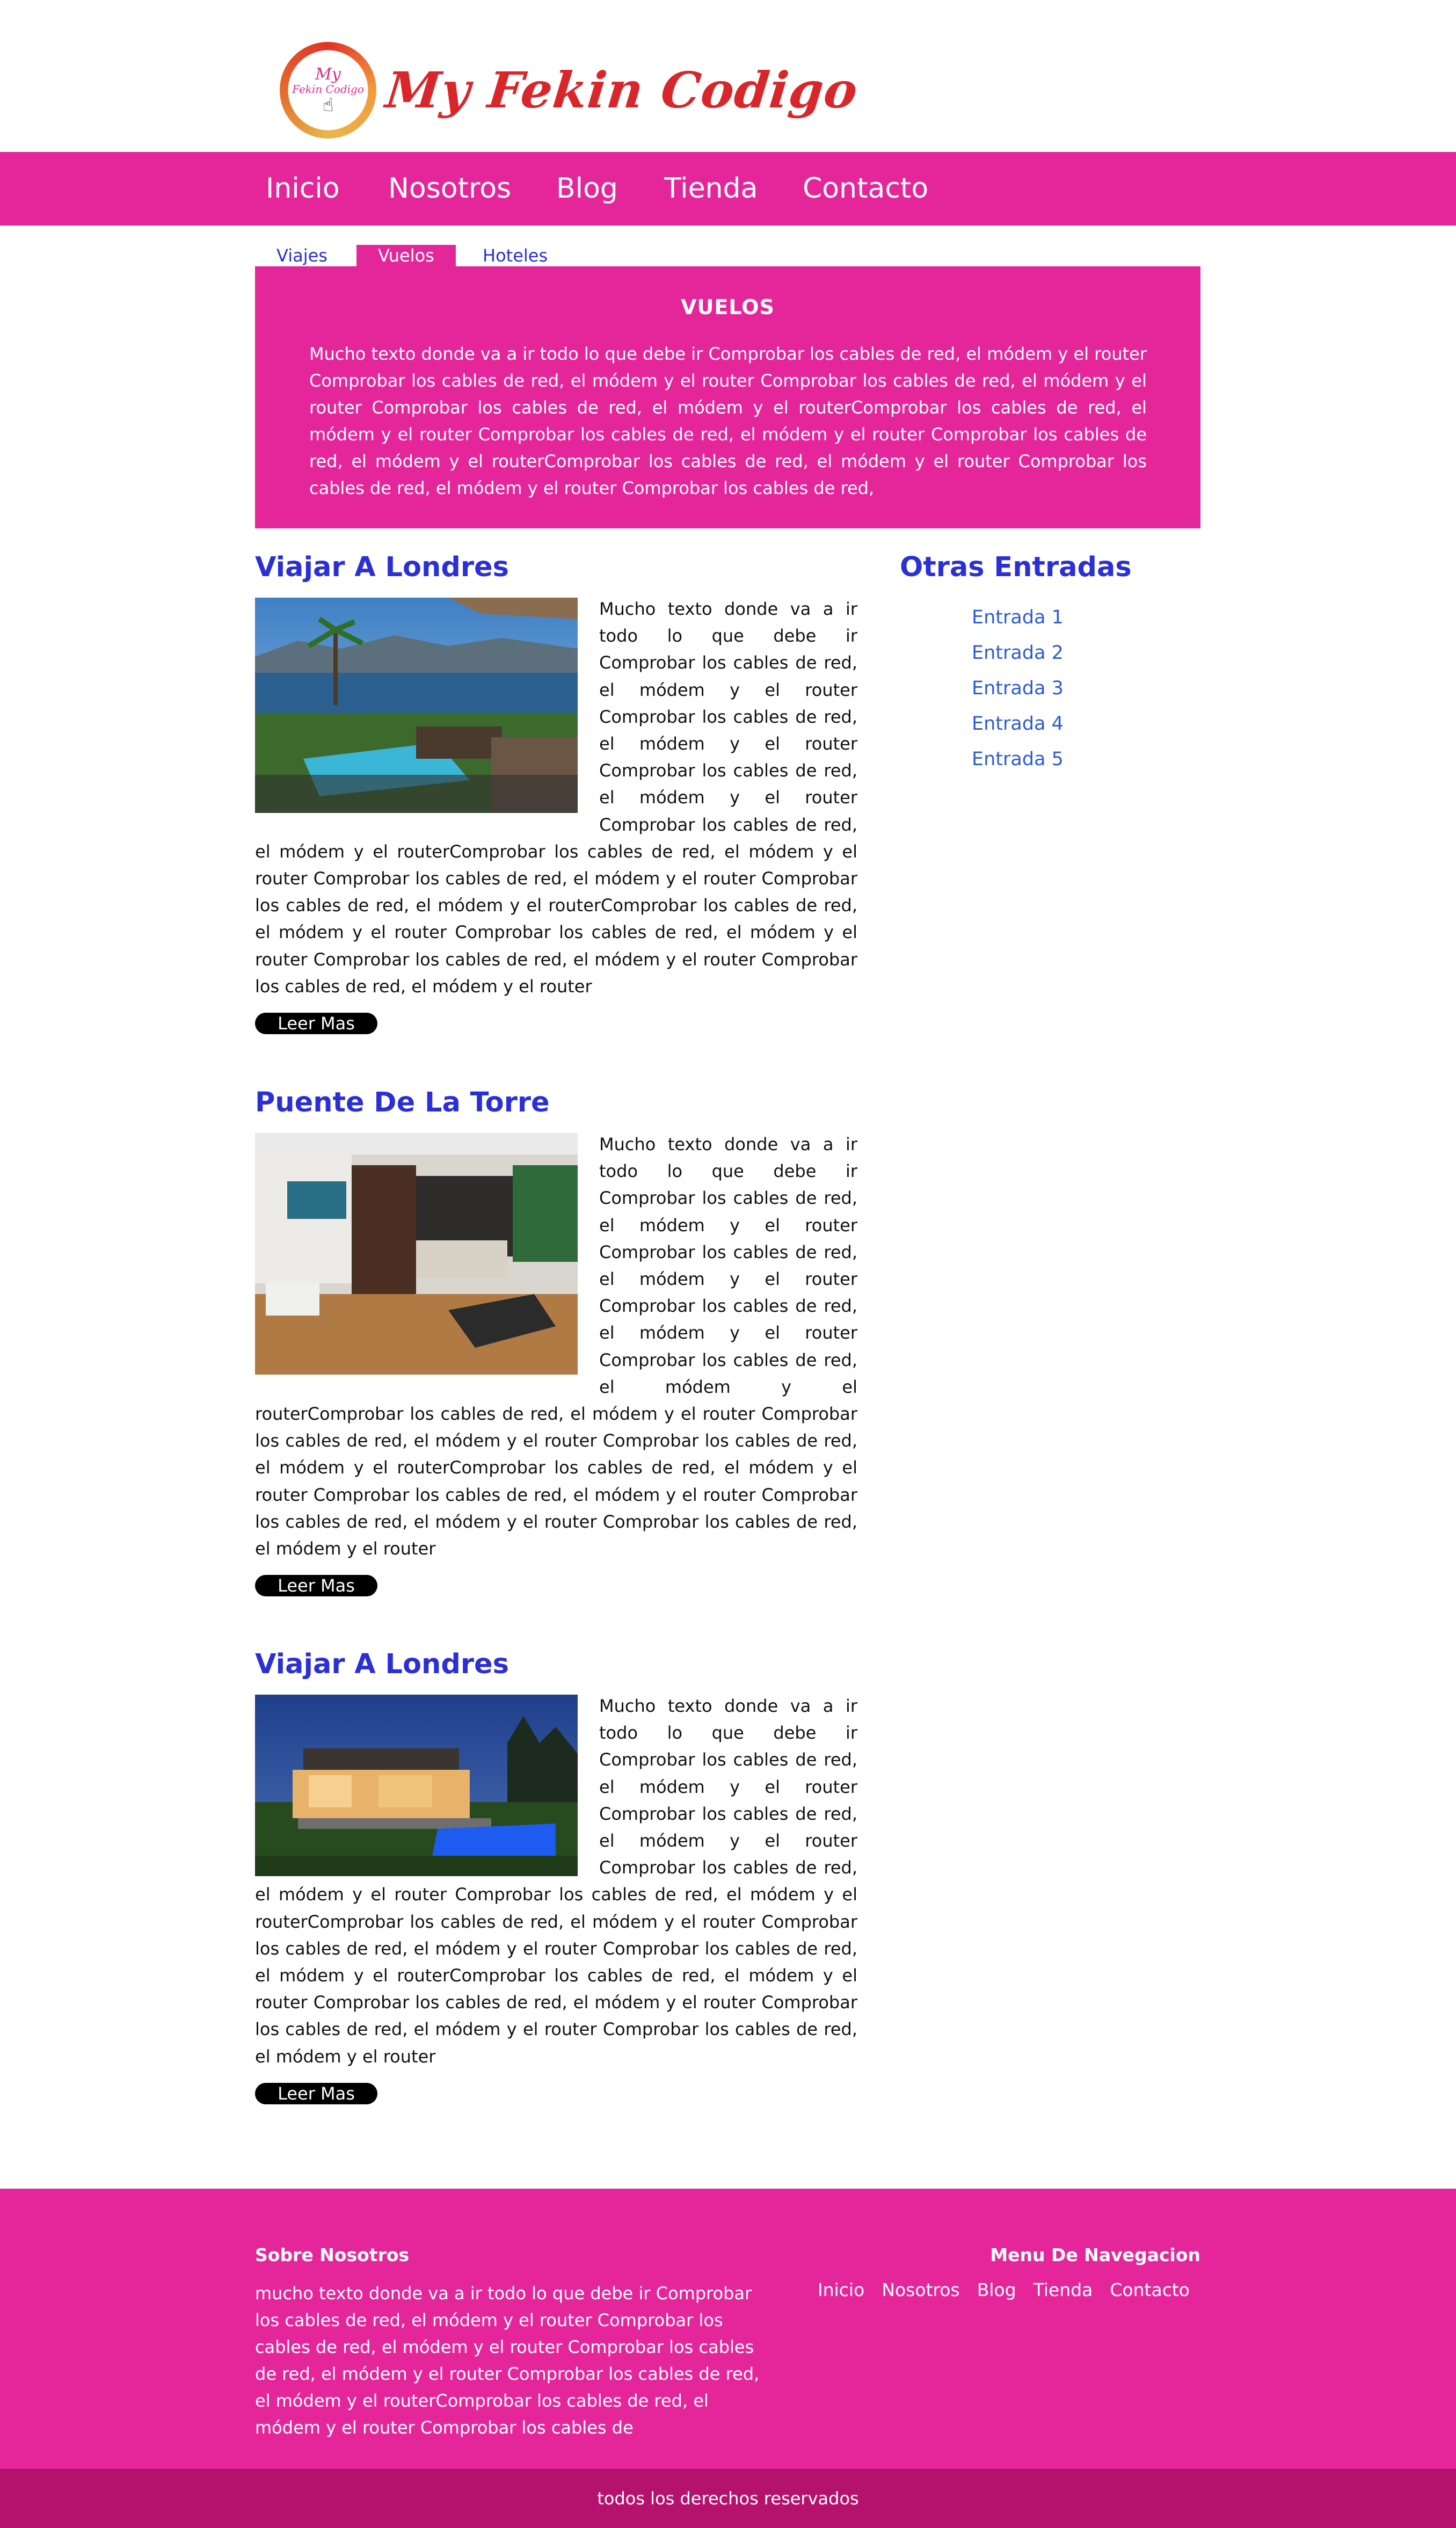 Image resolution: width=1456 pixels, height=2528 pixels. I want to click on logo: My Fekin Codigo ☝ My Fekin Codigo, so click(571, 90).